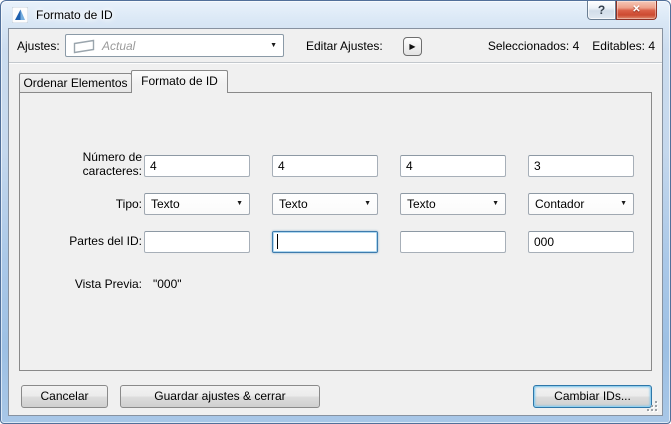  I want to click on text-caret, so click(277, 241).